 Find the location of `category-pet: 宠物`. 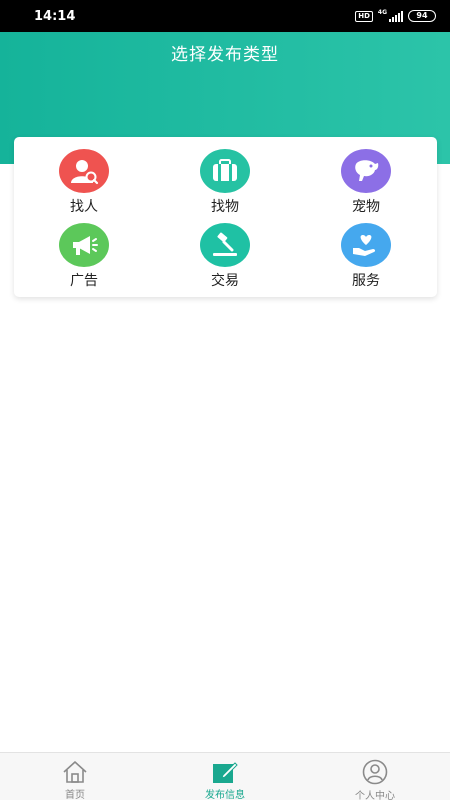

category-pet: 宠物 is located at coordinates (366, 185).